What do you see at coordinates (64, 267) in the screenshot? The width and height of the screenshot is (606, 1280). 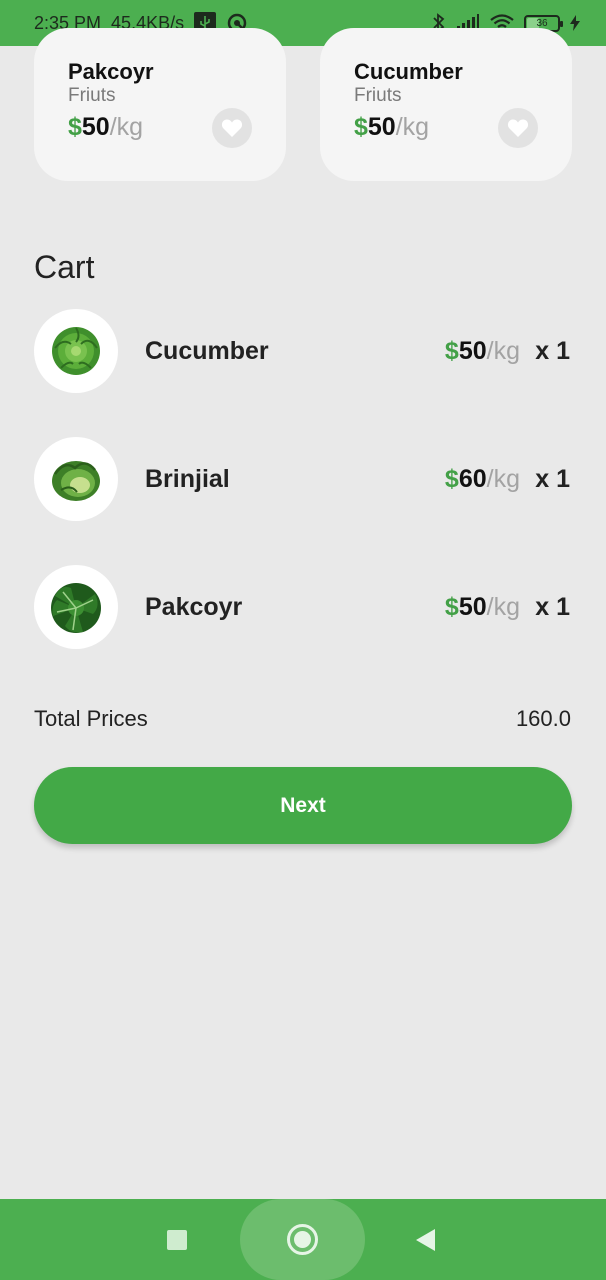 I see `cart-title: Cart` at bounding box center [64, 267].